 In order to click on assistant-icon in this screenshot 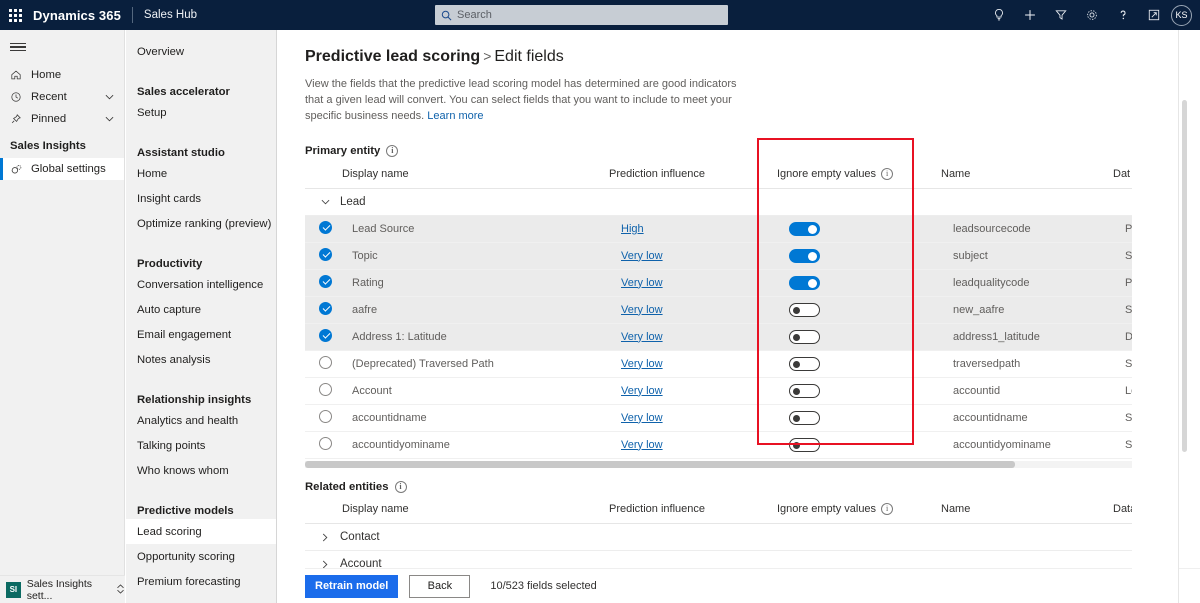, I will do `click(1153, 15)`.